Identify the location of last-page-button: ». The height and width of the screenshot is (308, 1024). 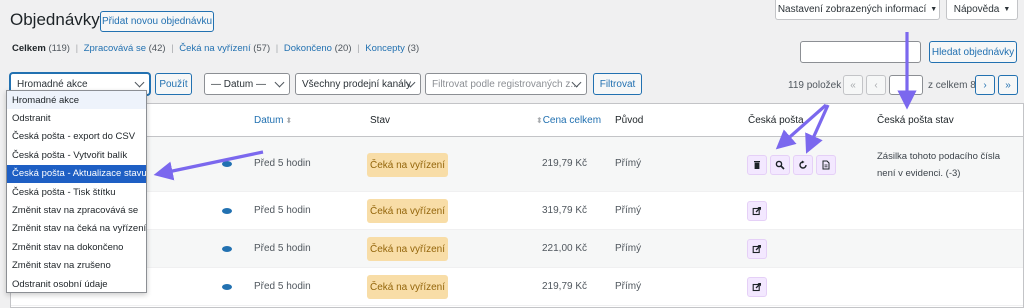
(1008, 85).